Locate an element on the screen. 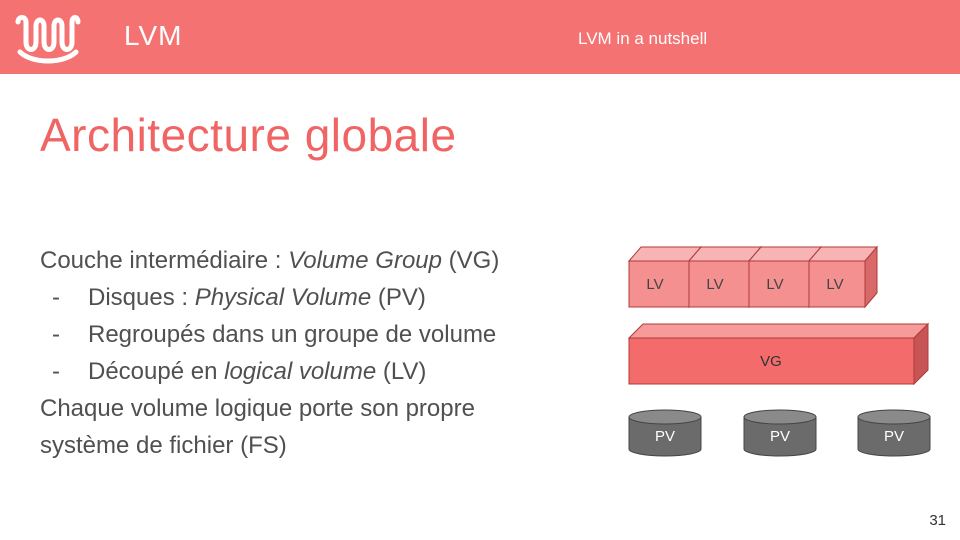 The height and width of the screenshot is (540, 960). list-item: - Regroupés dans un groupe de volume is located at coordinates (320, 334).